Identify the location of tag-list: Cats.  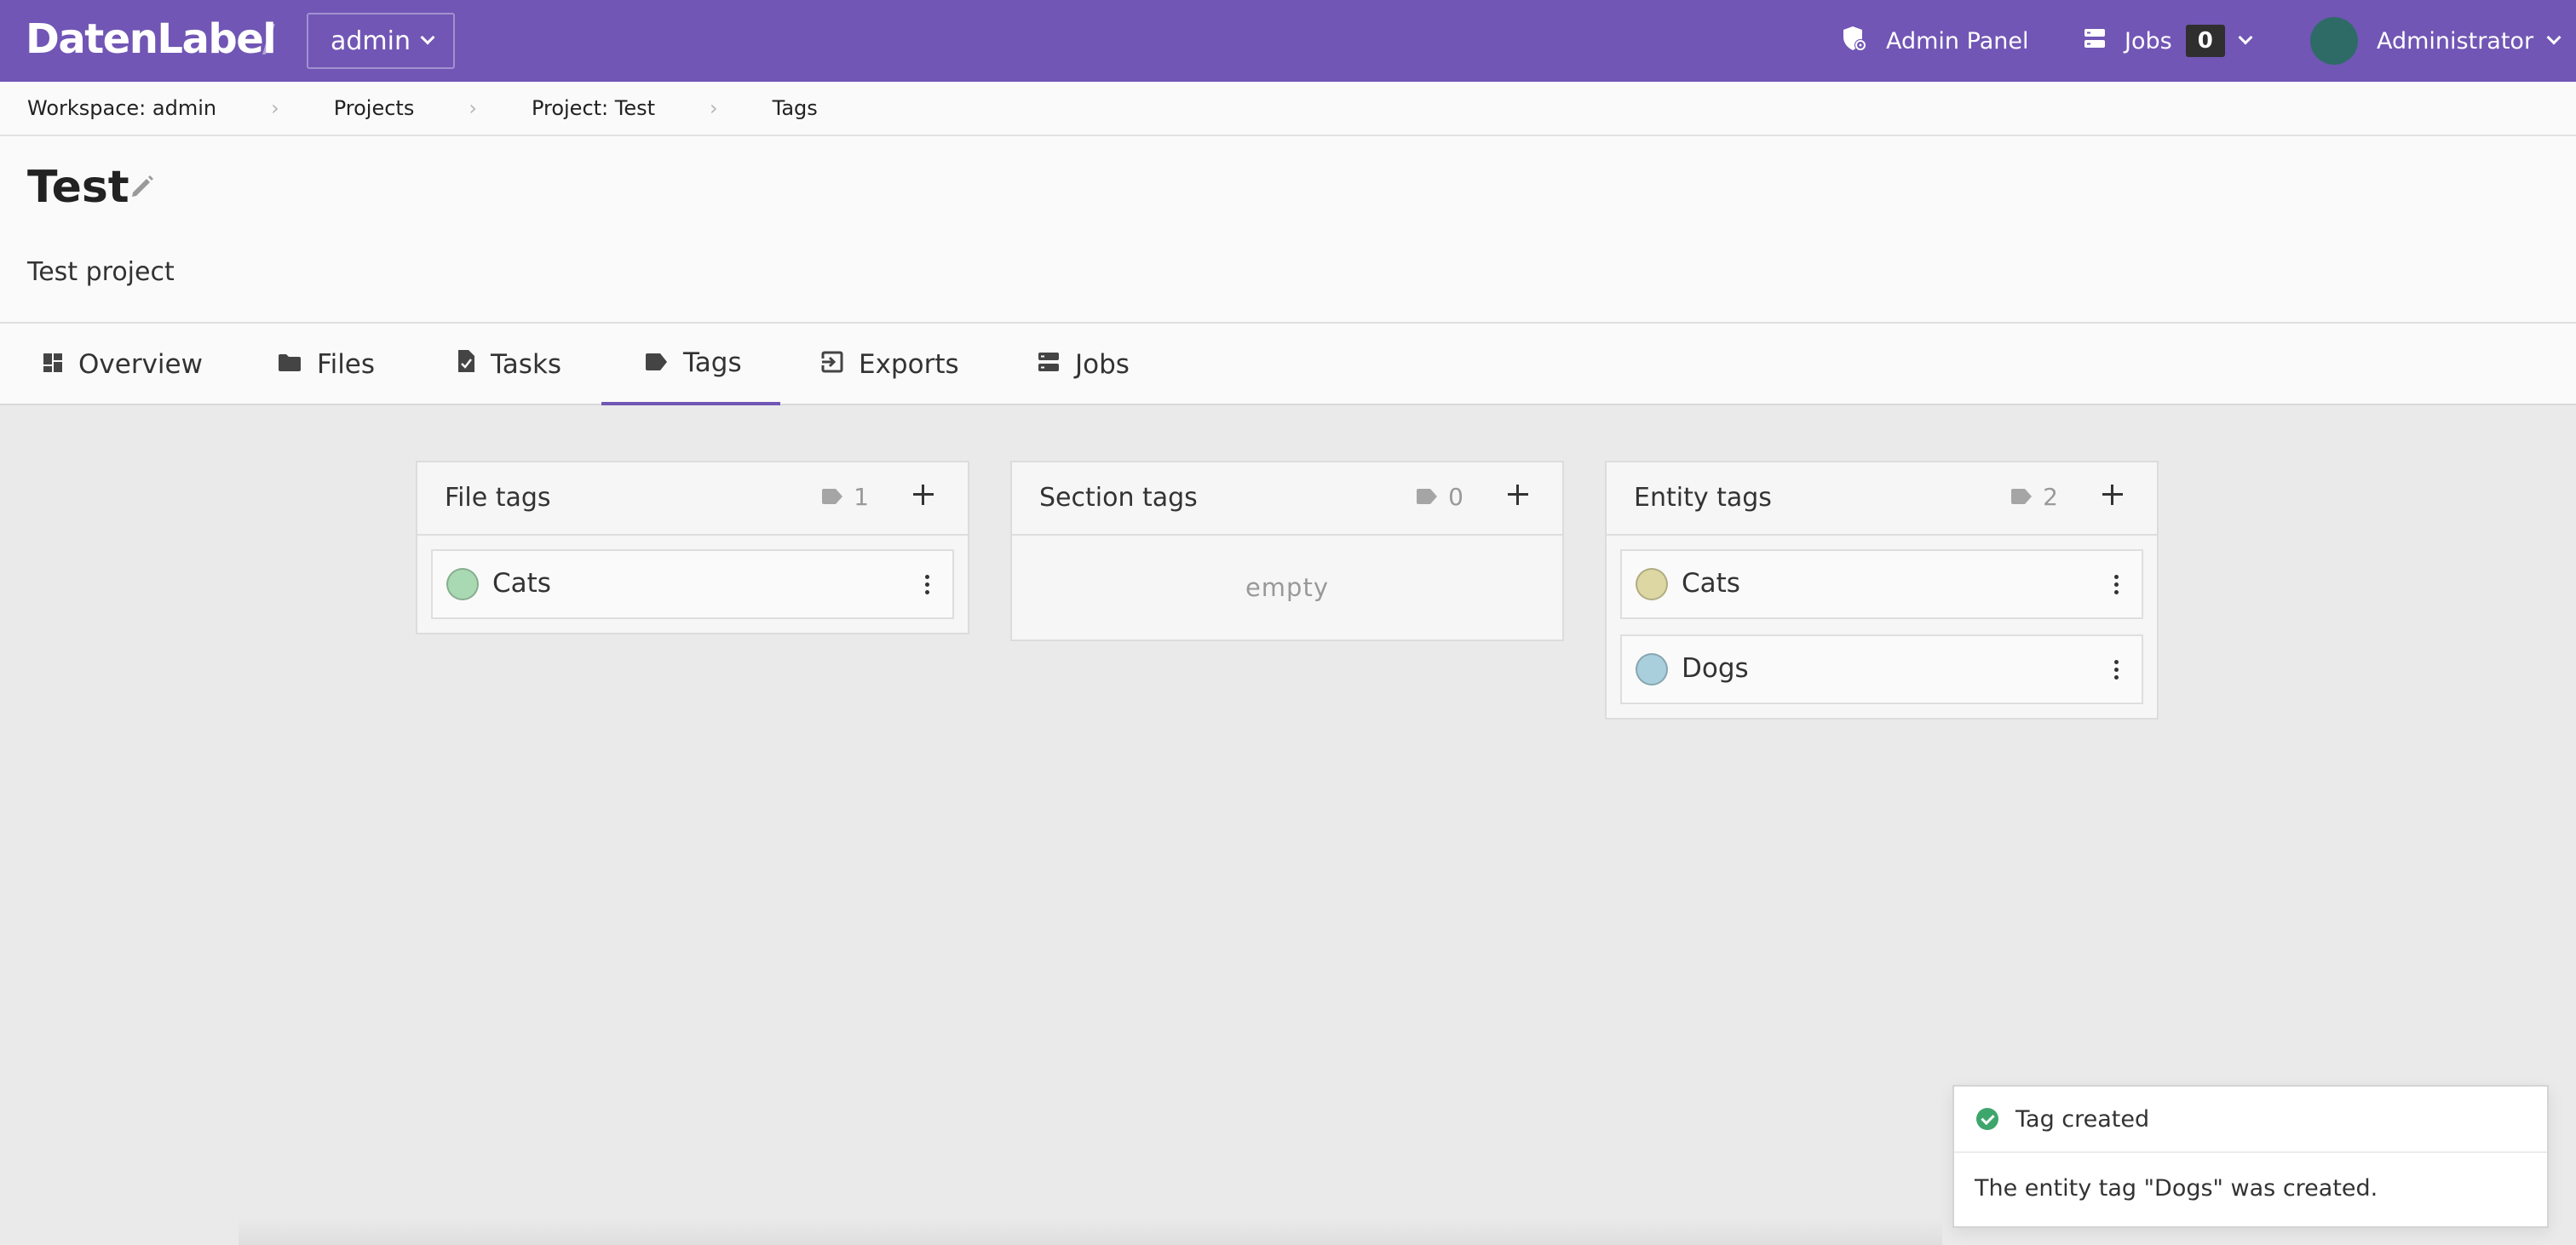
(693, 584).